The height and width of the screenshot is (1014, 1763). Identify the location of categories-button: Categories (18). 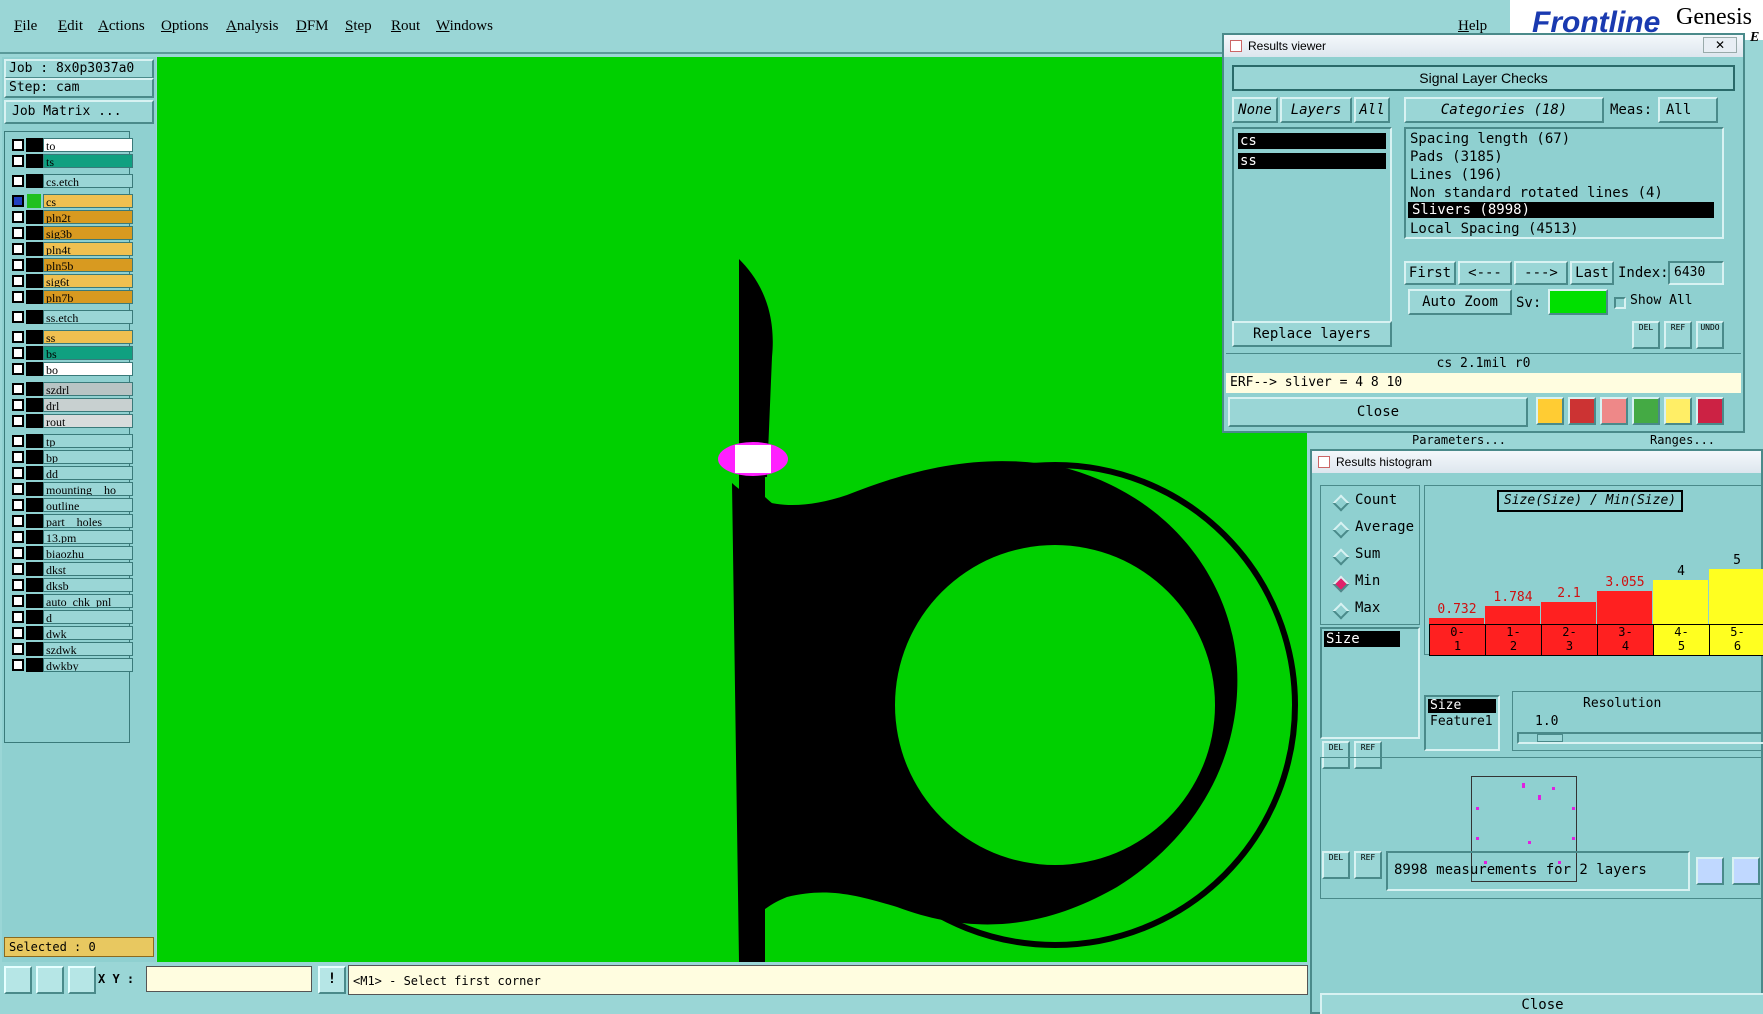
(1504, 110).